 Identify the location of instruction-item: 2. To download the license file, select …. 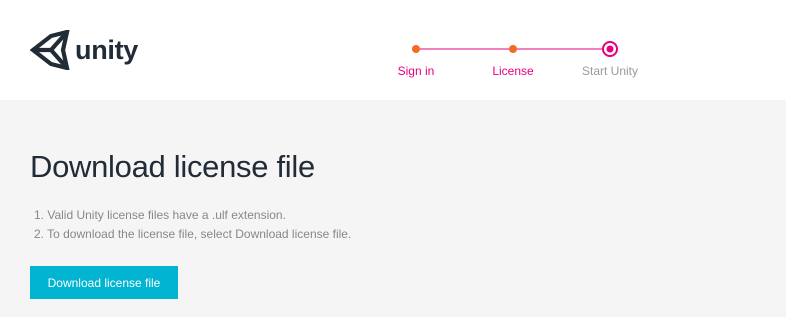
(193, 234).